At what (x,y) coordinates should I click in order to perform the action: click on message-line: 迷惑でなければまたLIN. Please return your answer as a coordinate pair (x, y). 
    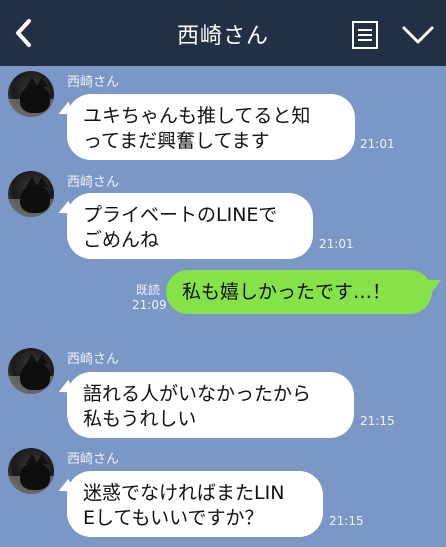
    Looking at the image, I should click on (184, 493).